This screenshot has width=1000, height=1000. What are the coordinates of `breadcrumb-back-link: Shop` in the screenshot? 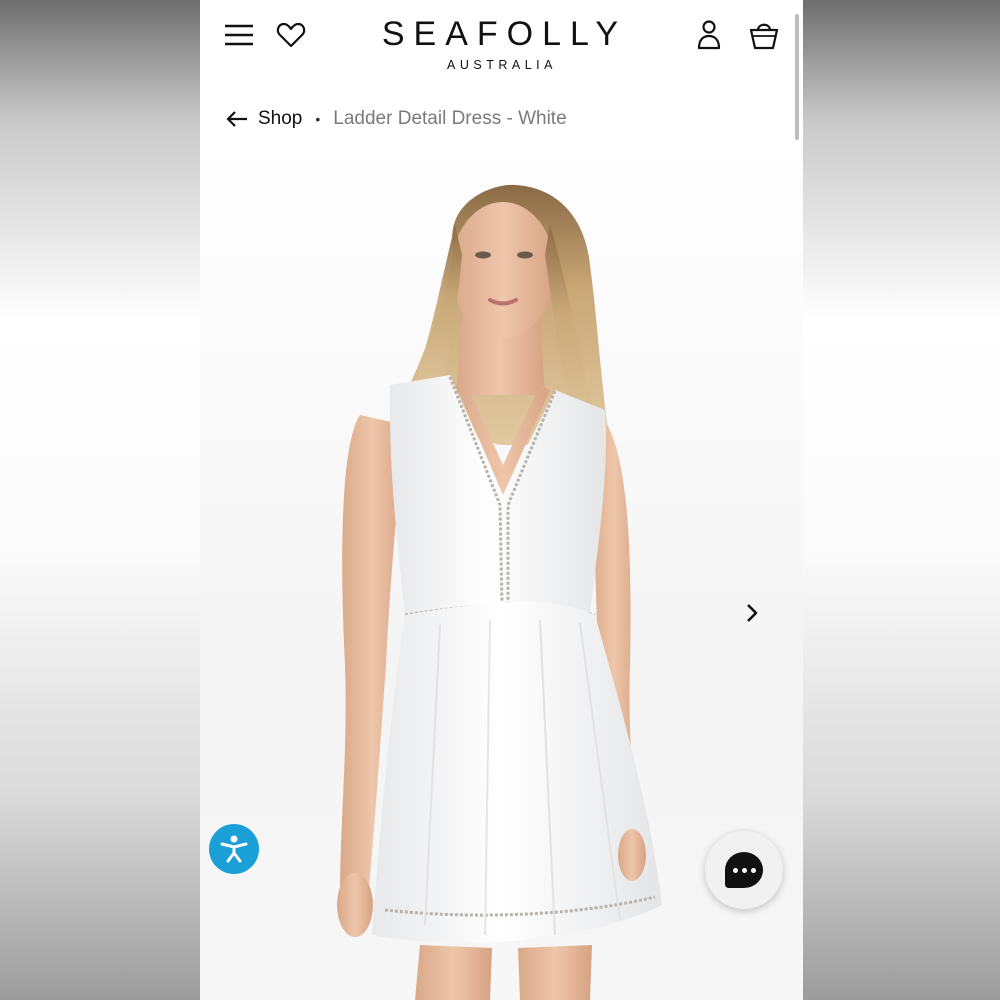 It's located at (264, 119).